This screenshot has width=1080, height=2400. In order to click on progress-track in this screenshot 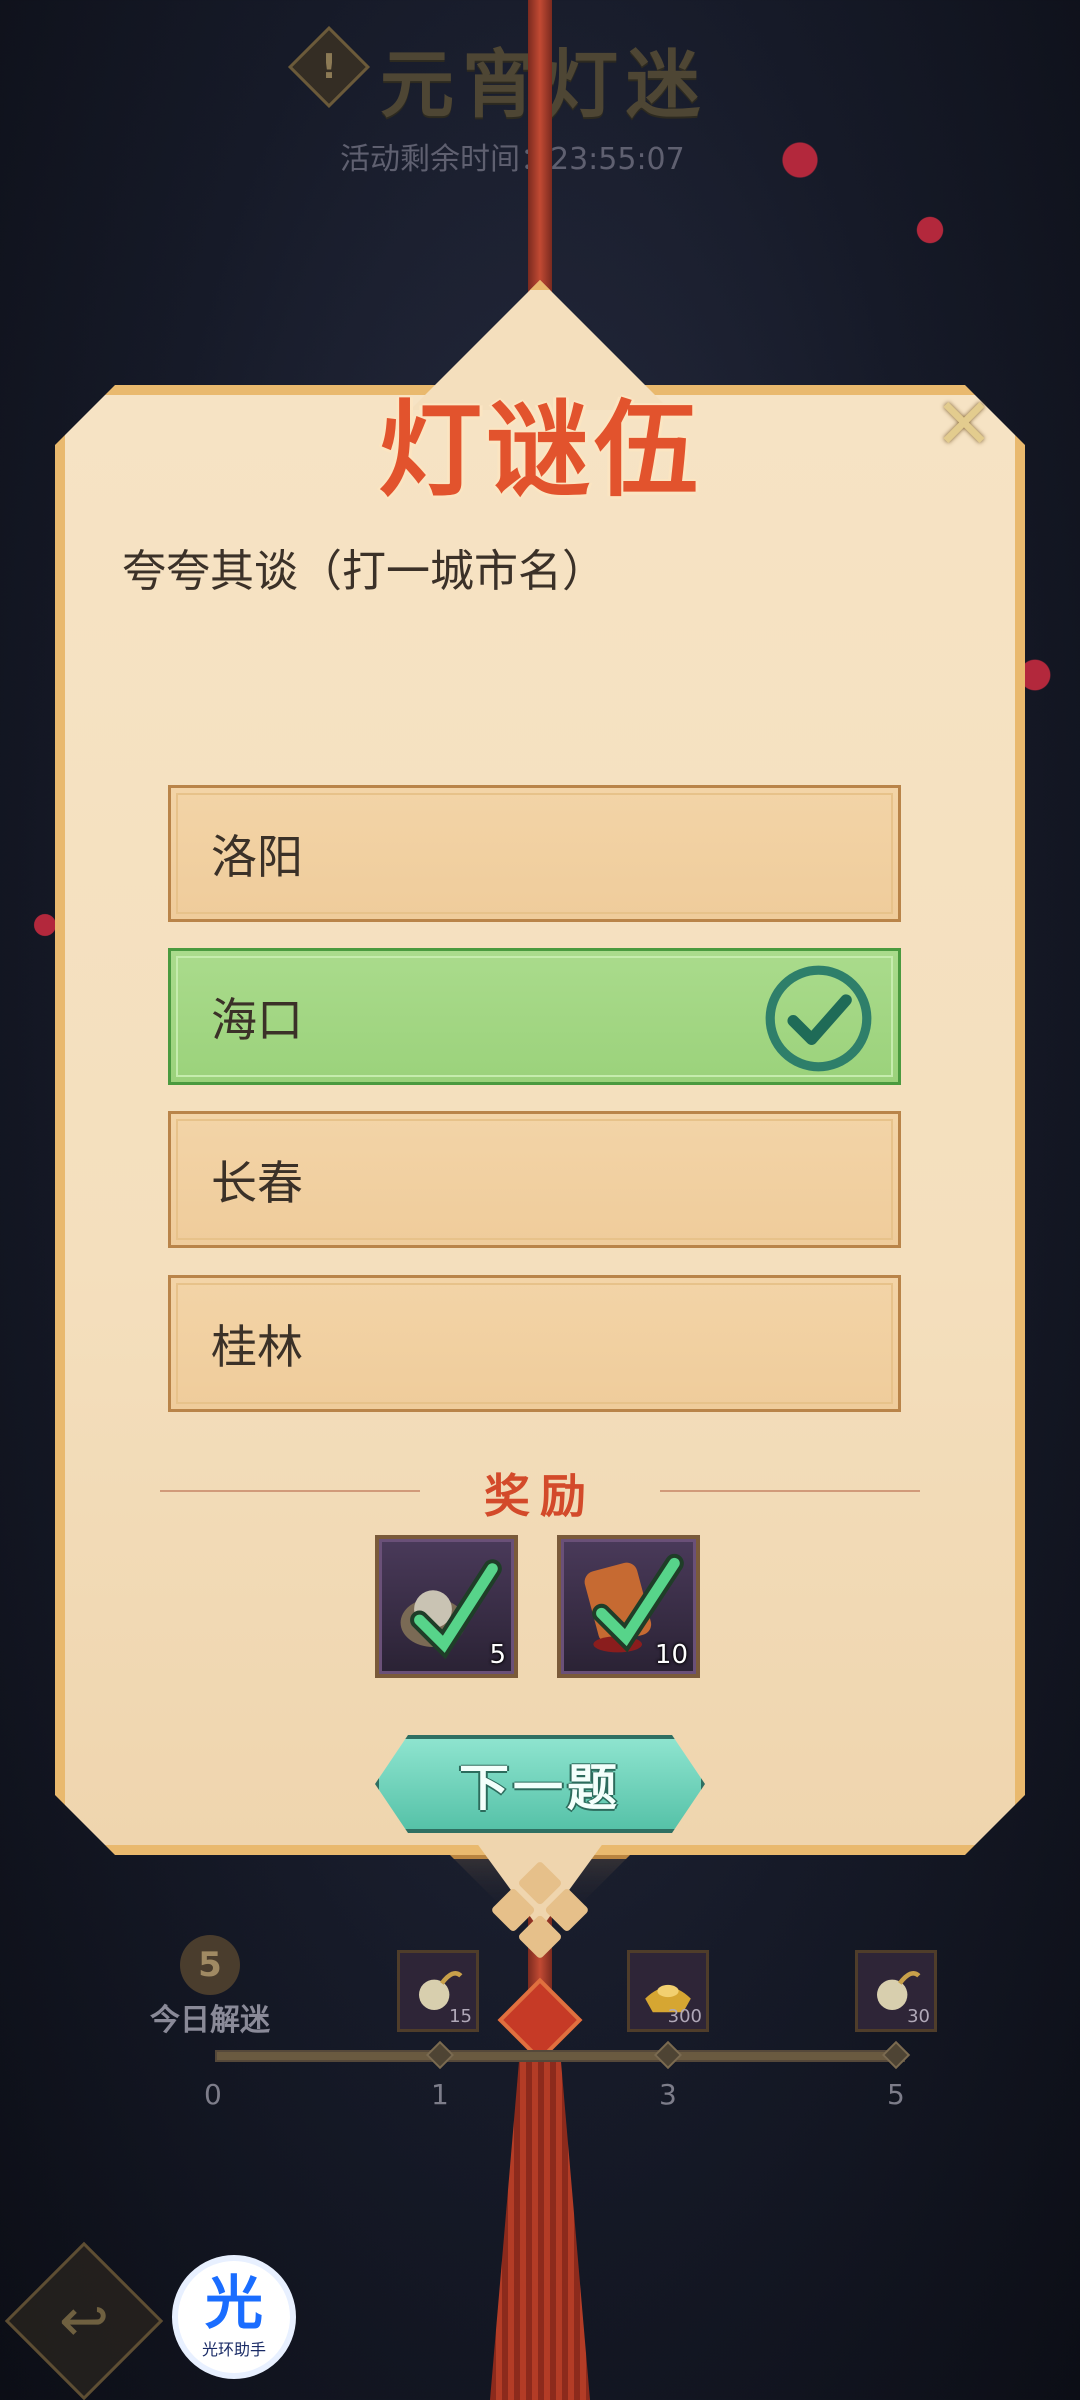, I will do `click(560, 2056)`.